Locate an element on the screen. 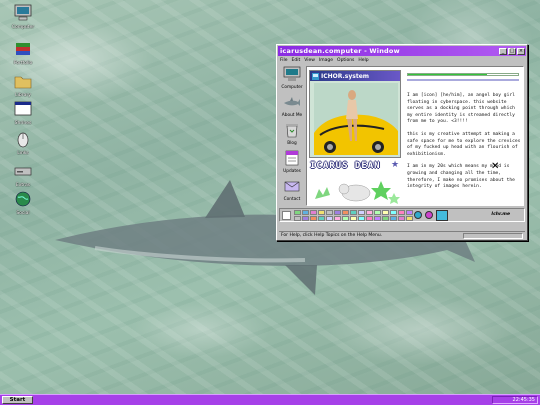 Image resolution: width=540 pixels, height=405 pixels. window-titlebar: icarusdean.computer - Window _ □ × is located at coordinates (402, 51).